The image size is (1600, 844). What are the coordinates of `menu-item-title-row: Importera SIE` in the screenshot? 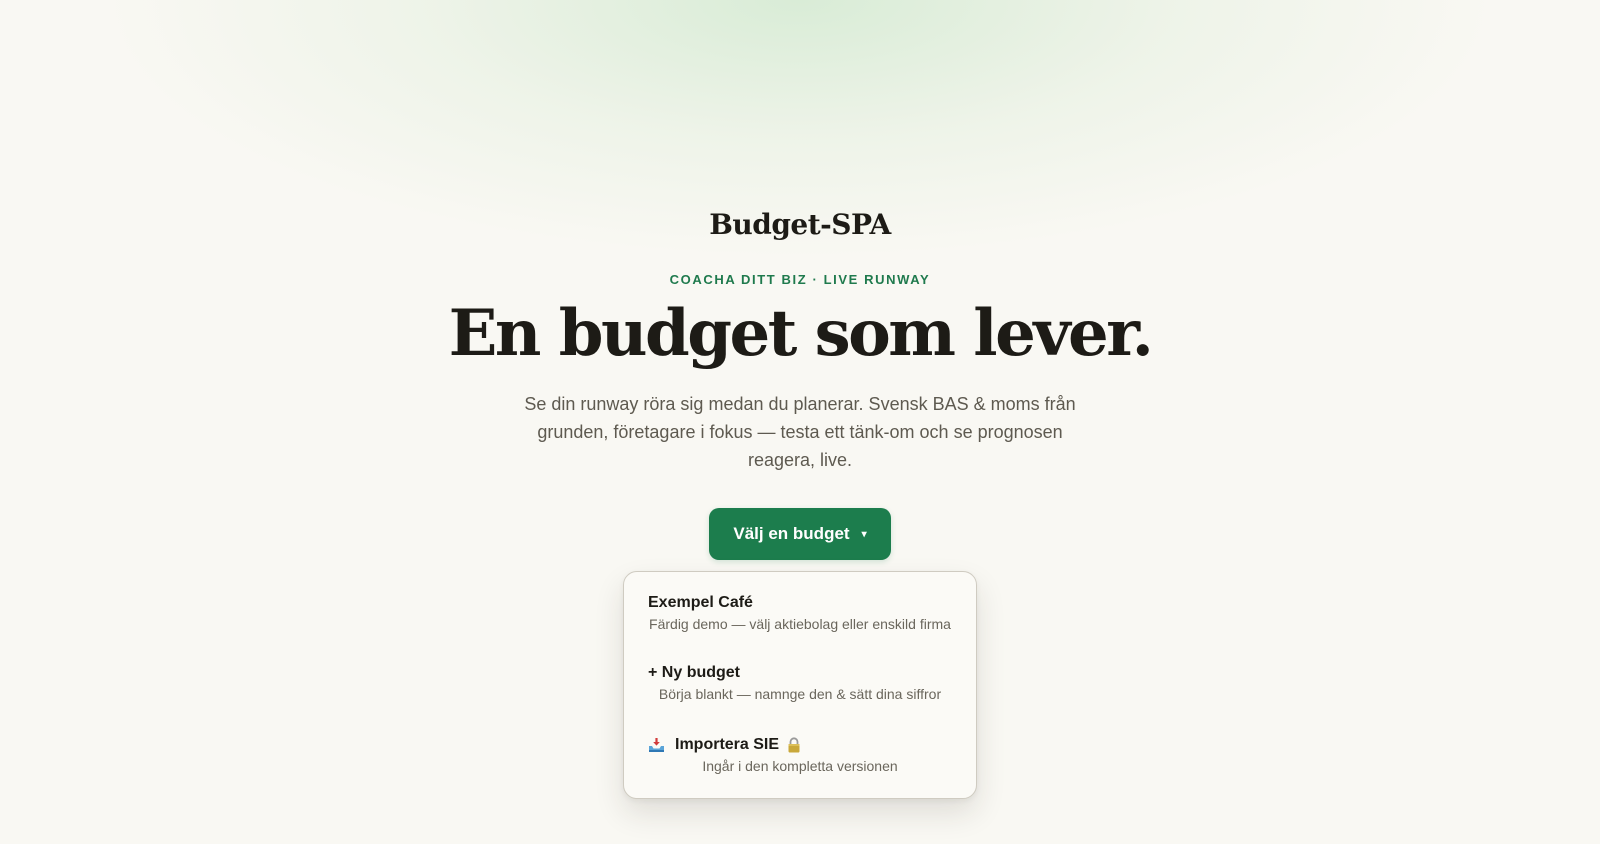 It's located at (800, 745).